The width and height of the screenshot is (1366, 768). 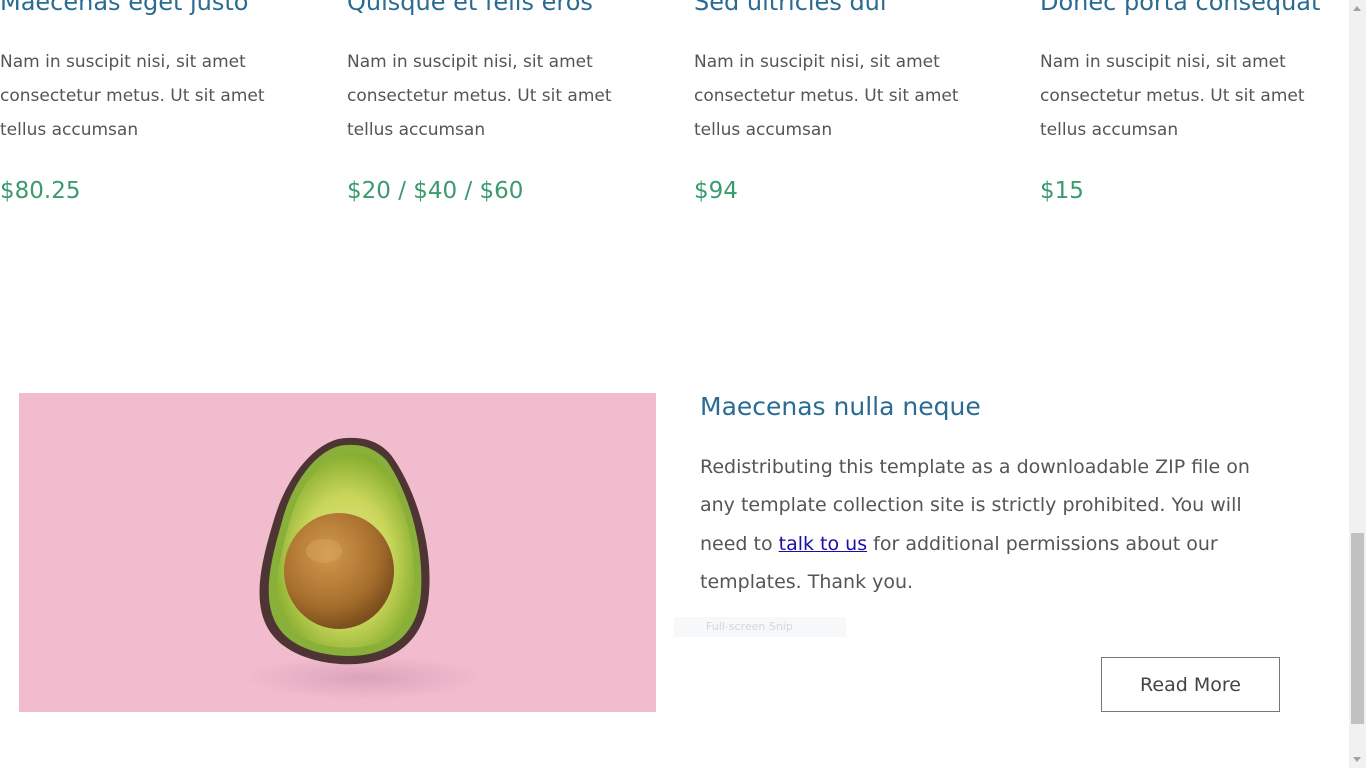 What do you see at coordinates (124, 8) in the screenshot?
I see `menu-item-title: Maecenas eget justo` at bounding box center [124, 8].